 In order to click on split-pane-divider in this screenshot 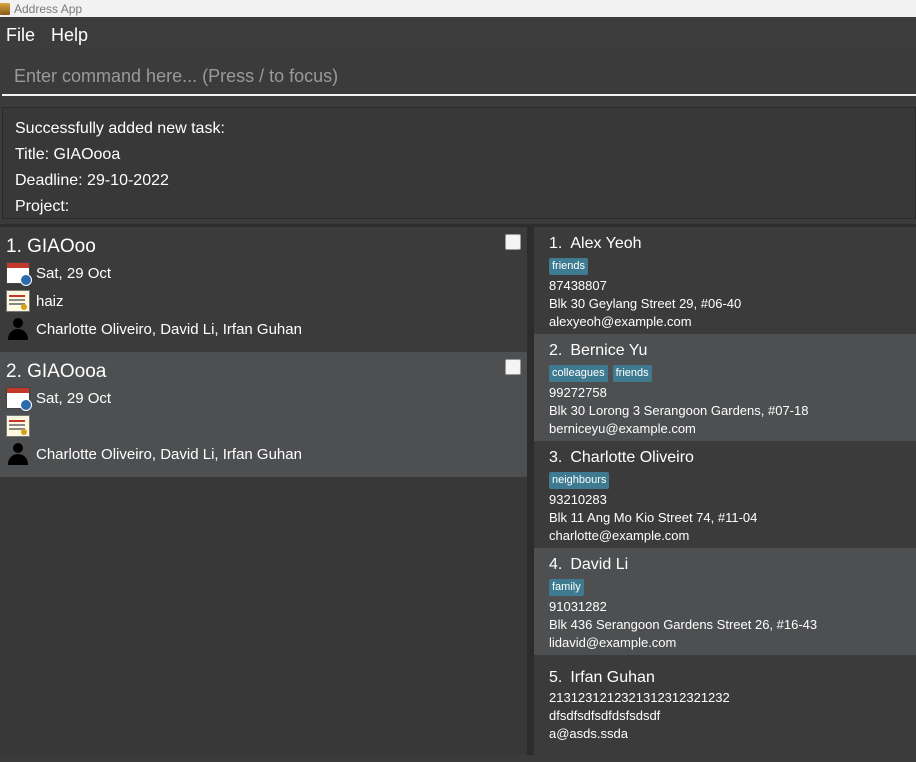, I will do `click(530, 491)`.